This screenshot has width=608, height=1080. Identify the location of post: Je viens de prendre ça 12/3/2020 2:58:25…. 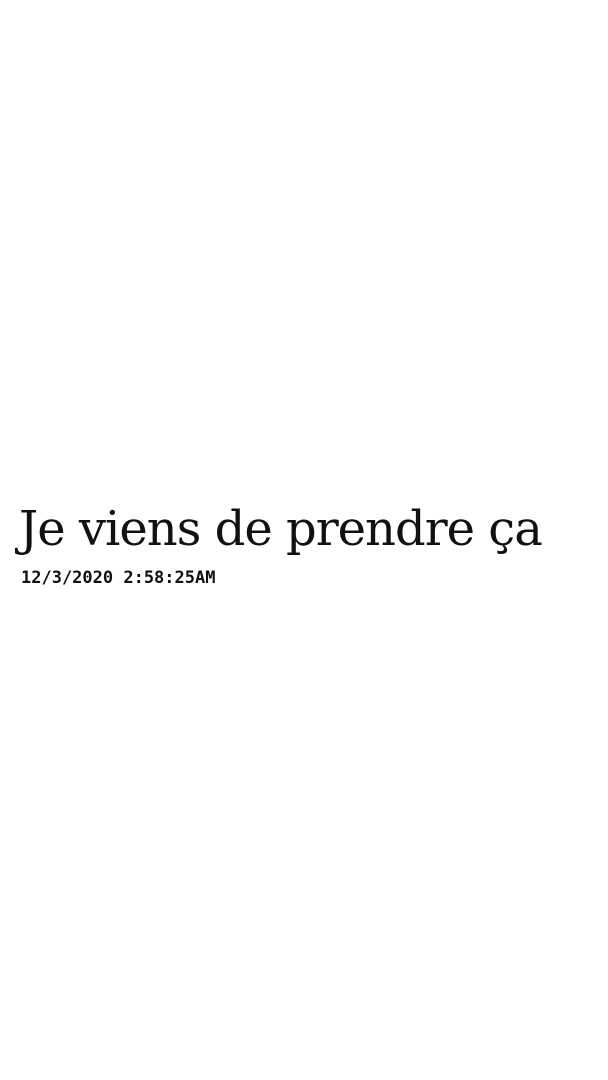
(309, 543).